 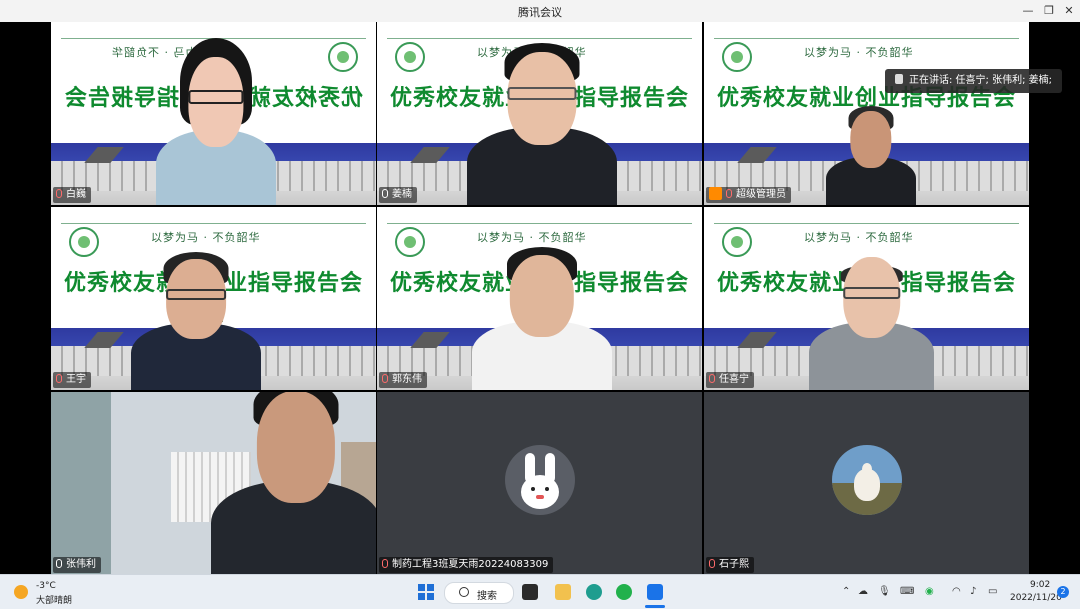 I want to click on weather-temperature: -3°C, so click(x=46, y=586).